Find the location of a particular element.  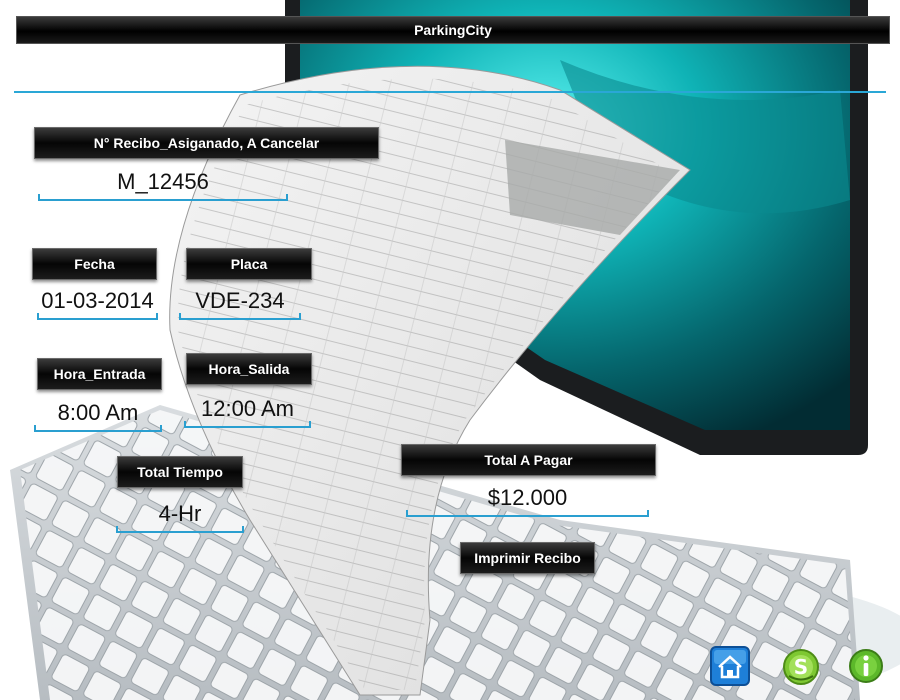

receipt-number-label: N° Recibo_Asiganado, A Cancelar is located at coordinates (206, 143).